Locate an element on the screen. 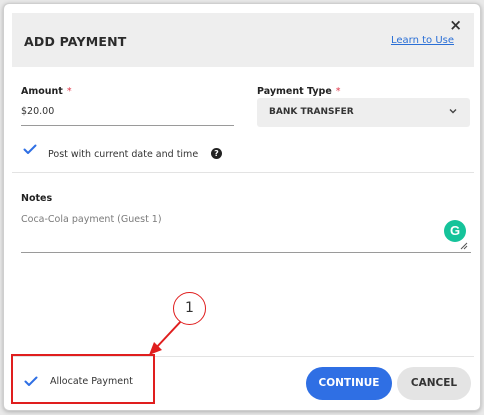  payment-type-select: BANK TRANSFER is located at coordinates (363, 112).